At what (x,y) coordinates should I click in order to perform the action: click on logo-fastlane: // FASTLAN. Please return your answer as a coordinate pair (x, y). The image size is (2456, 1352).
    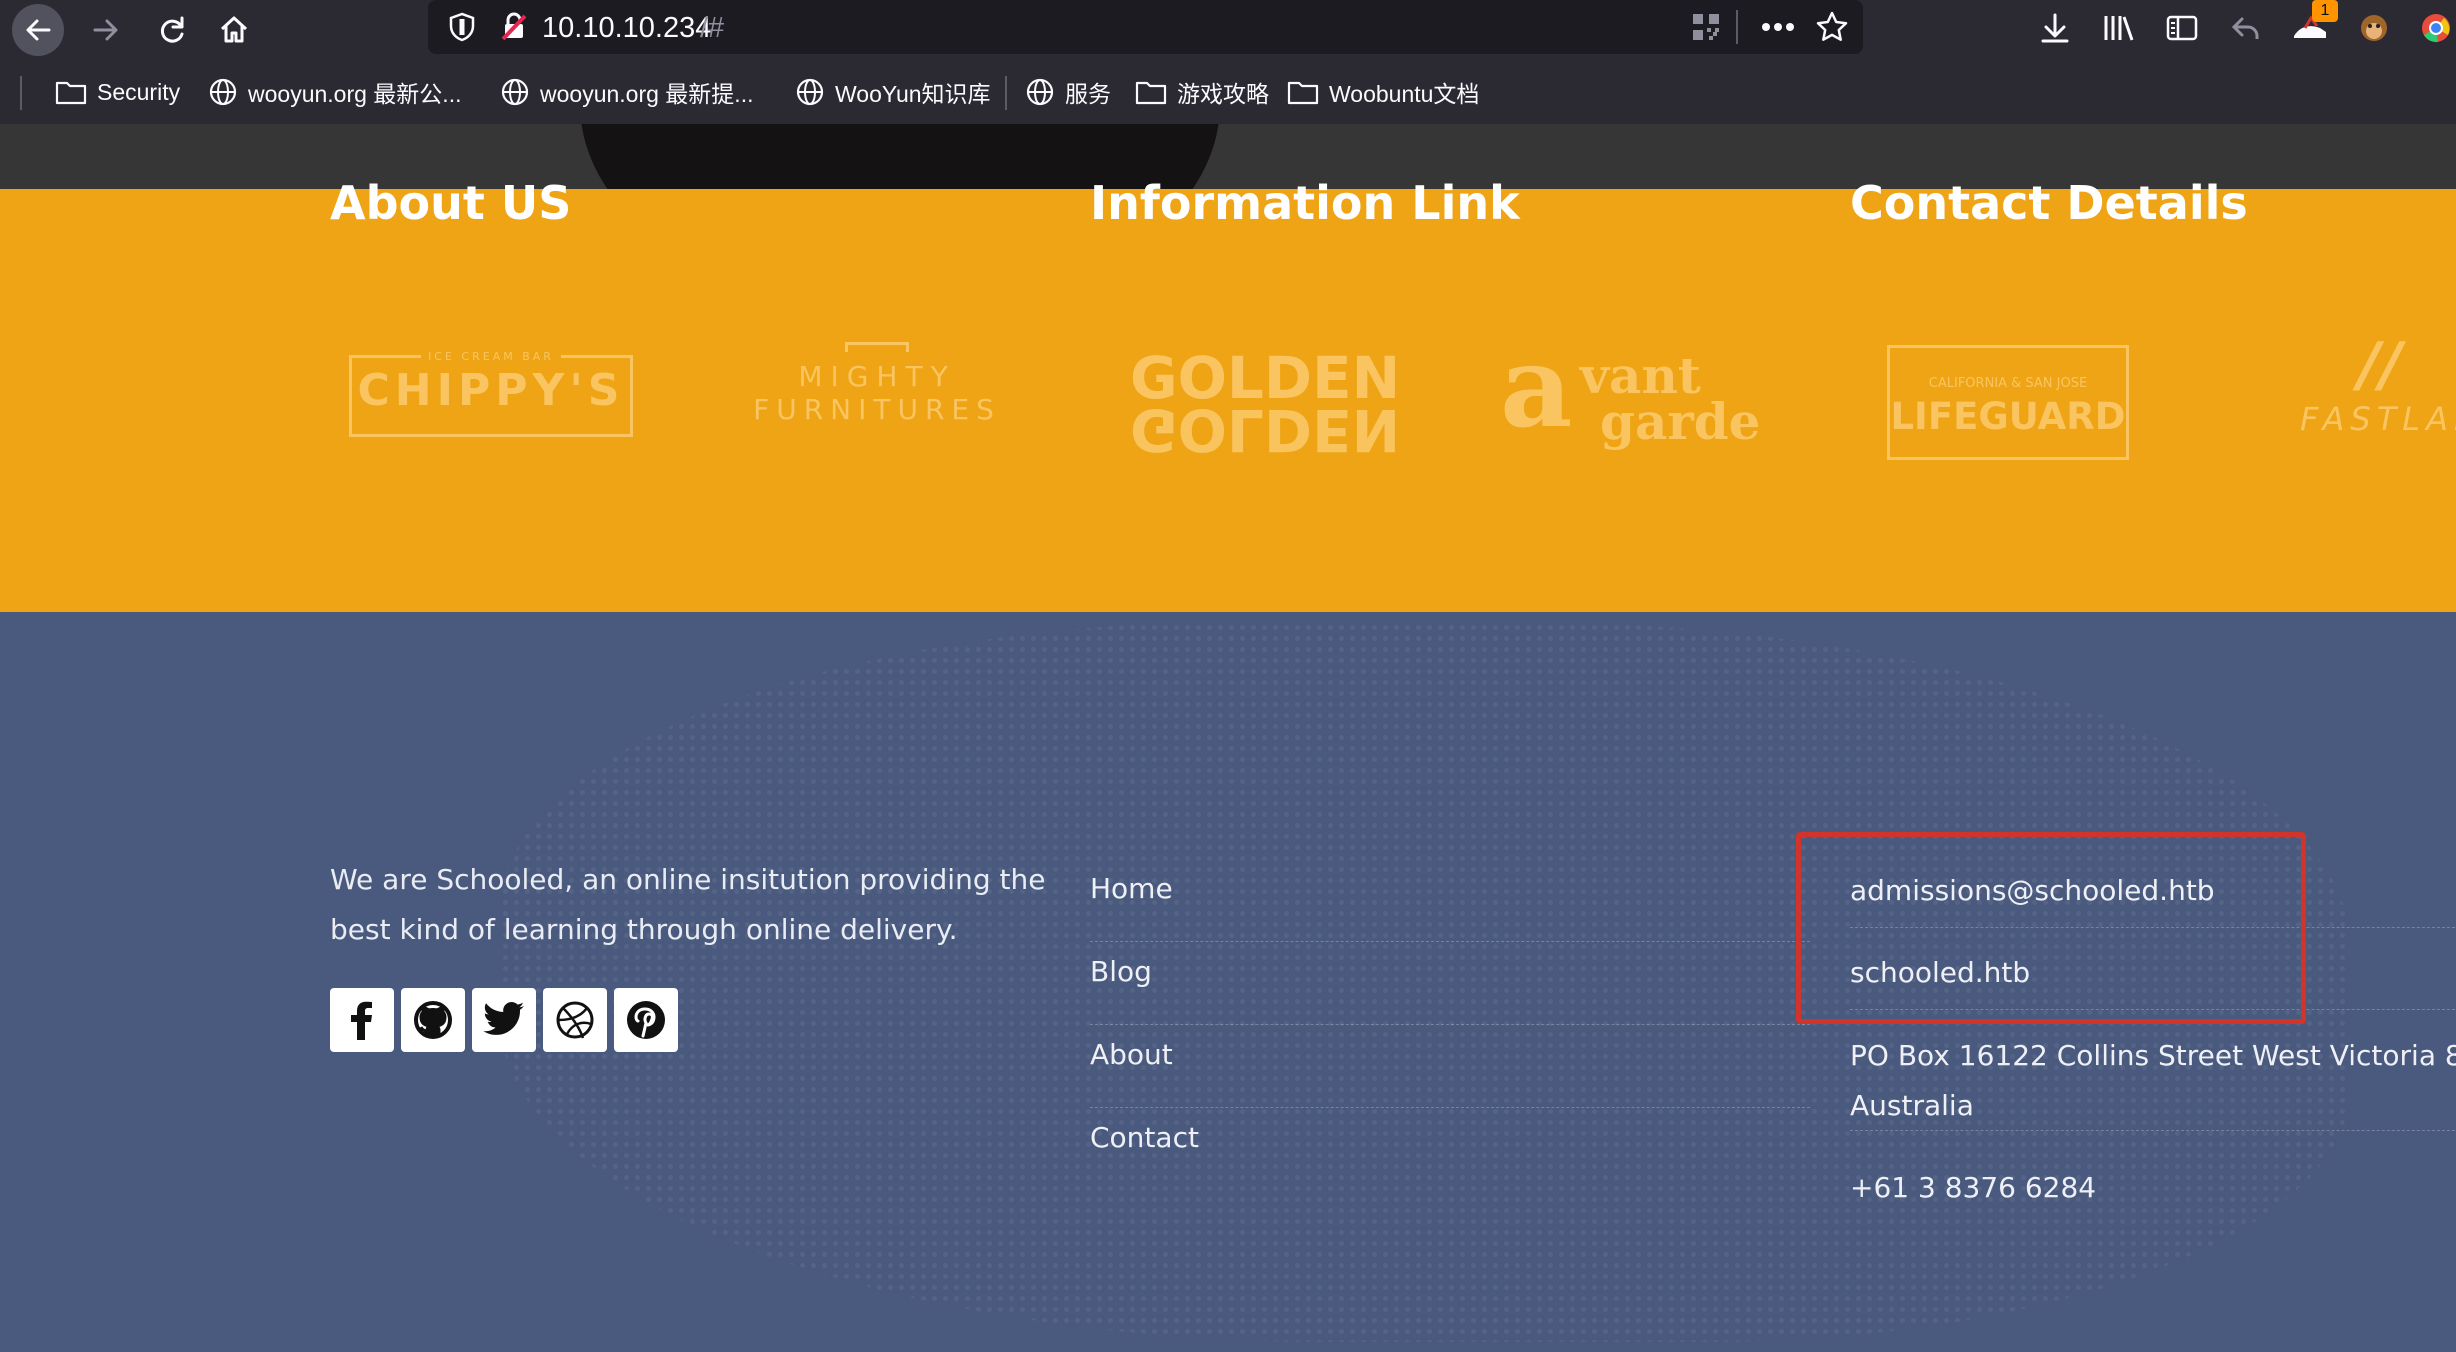
    Looking at the image, I should click on (2368, 384).